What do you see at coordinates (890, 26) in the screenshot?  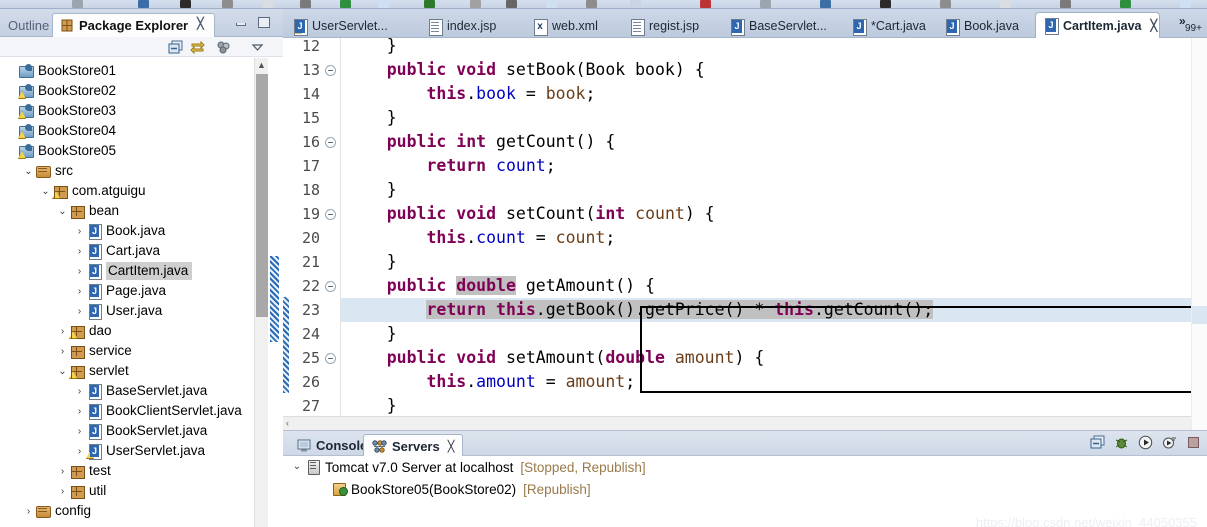 I see `editor-tab-cartjava: *Cart.java` at bounding box center [890, 26].